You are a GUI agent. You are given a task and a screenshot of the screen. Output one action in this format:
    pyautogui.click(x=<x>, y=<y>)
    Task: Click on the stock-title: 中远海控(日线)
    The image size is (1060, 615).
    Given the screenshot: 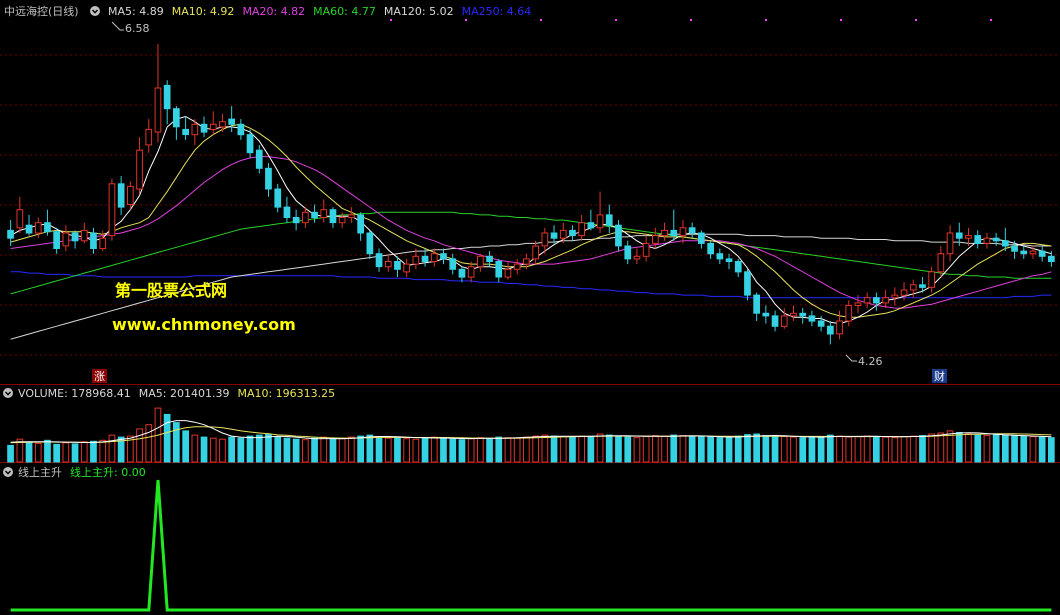 What is the action you would take?
    pyautogui.click(x=41, y=11)
    